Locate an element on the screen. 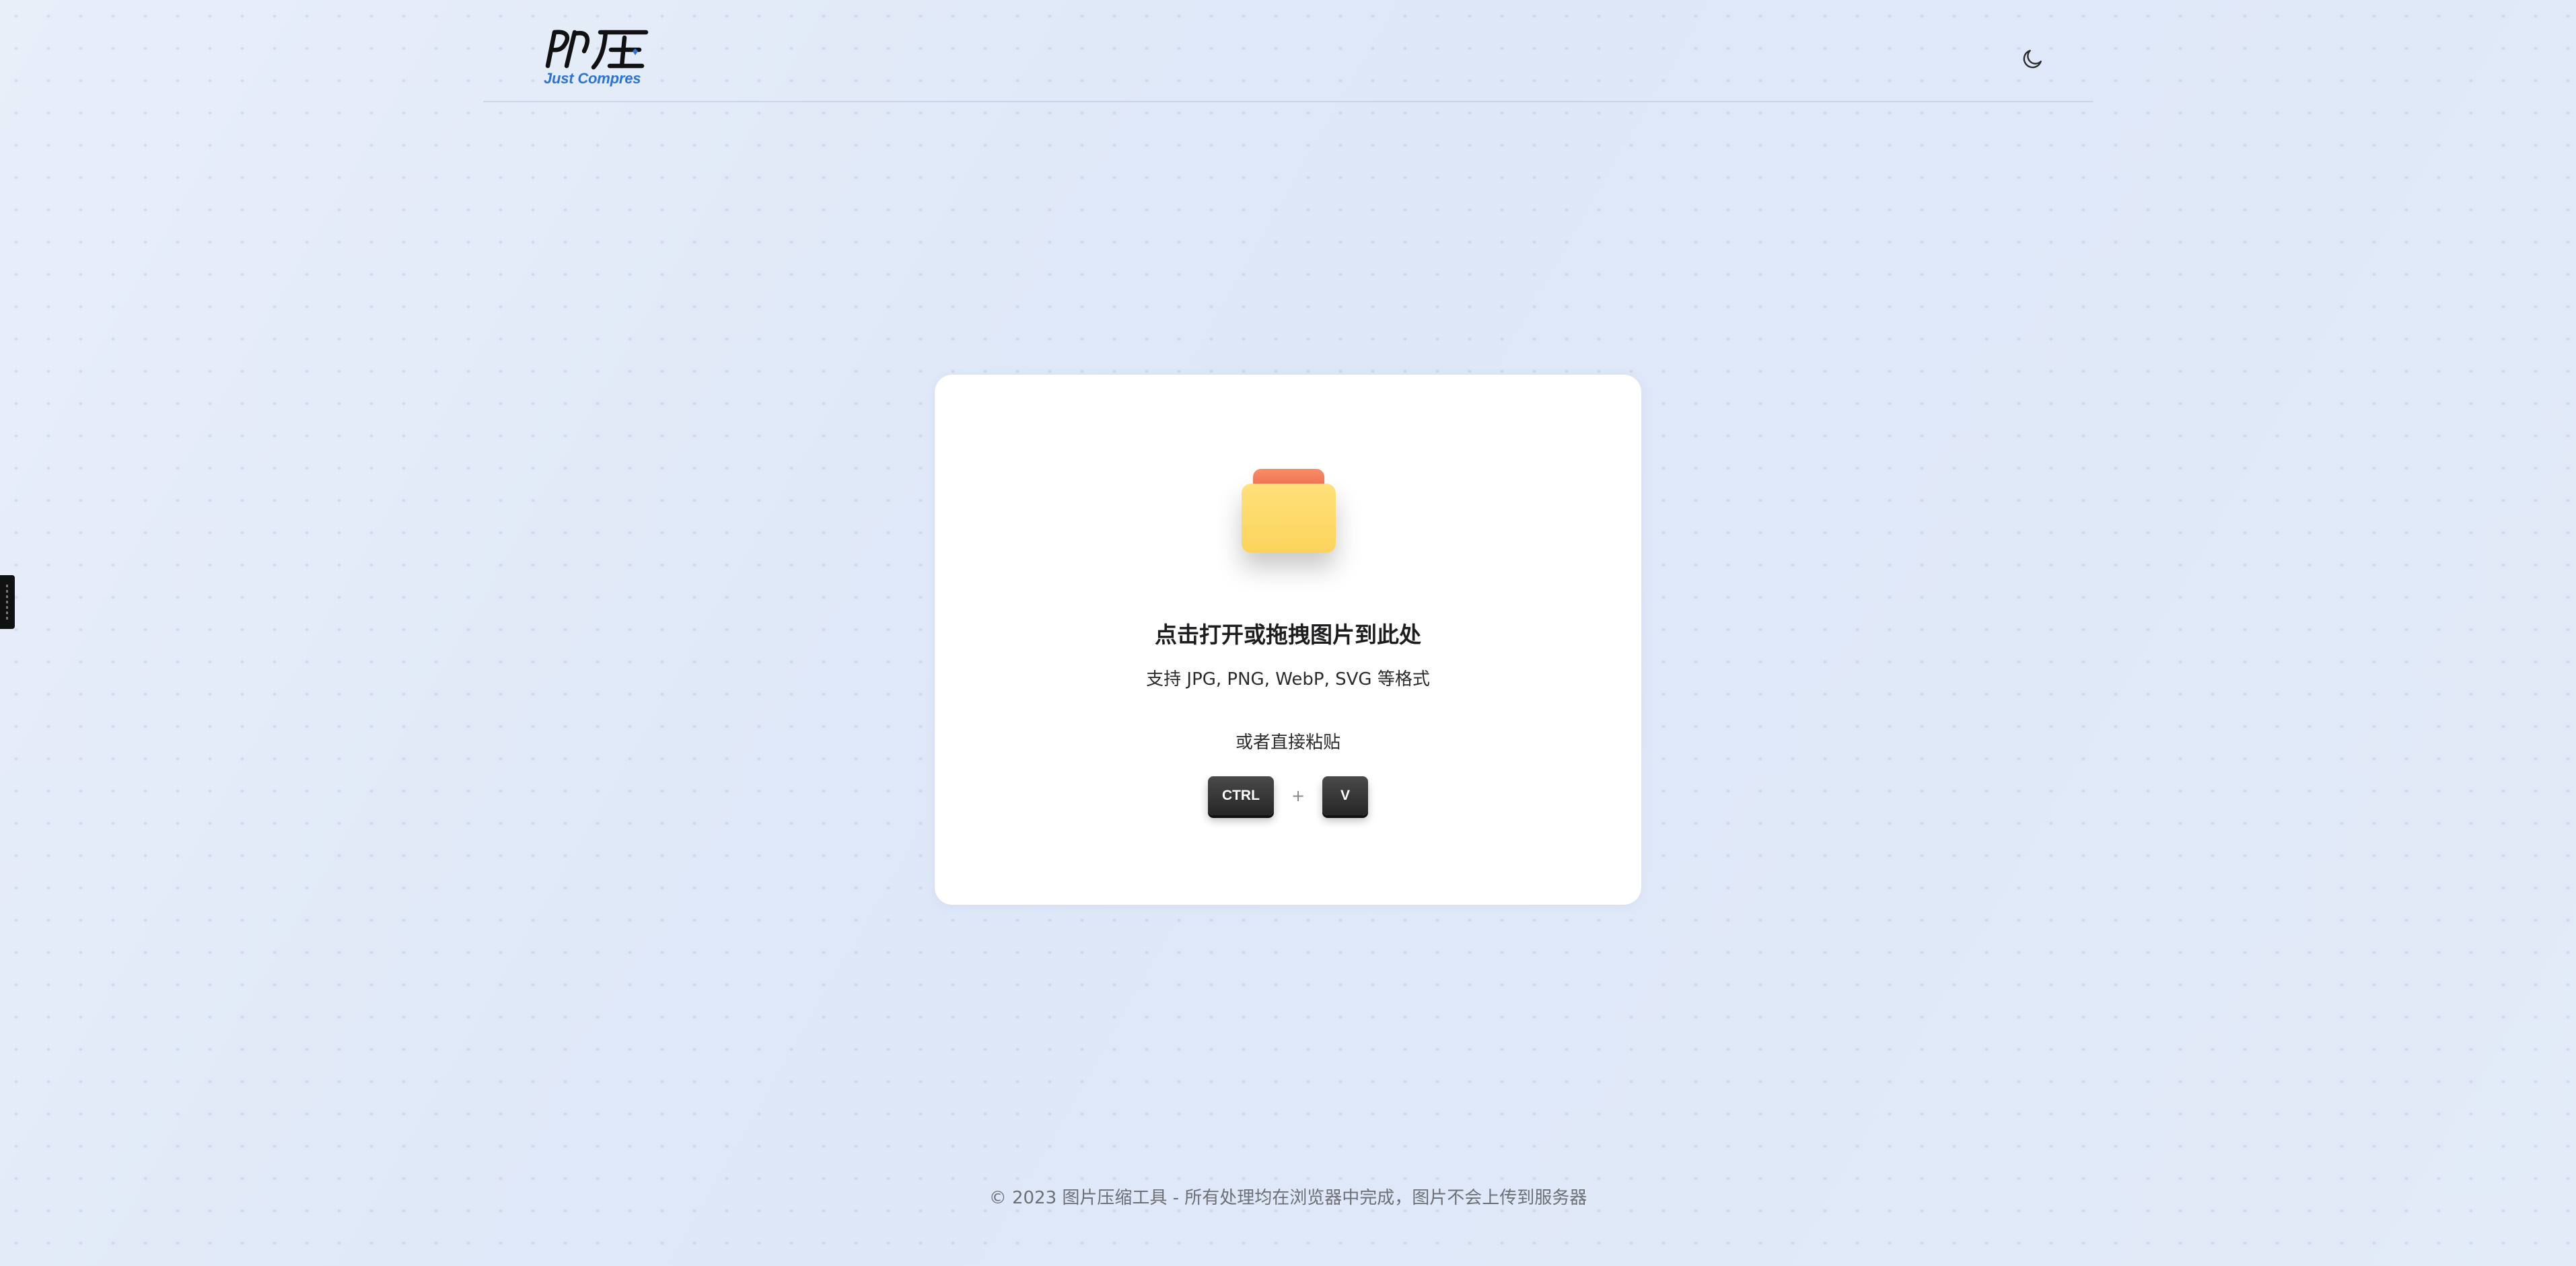 The height and width of the screenshot is (1266, 2576). paste-shortcut: CTRL + V is located at coordinates (1288, 796).